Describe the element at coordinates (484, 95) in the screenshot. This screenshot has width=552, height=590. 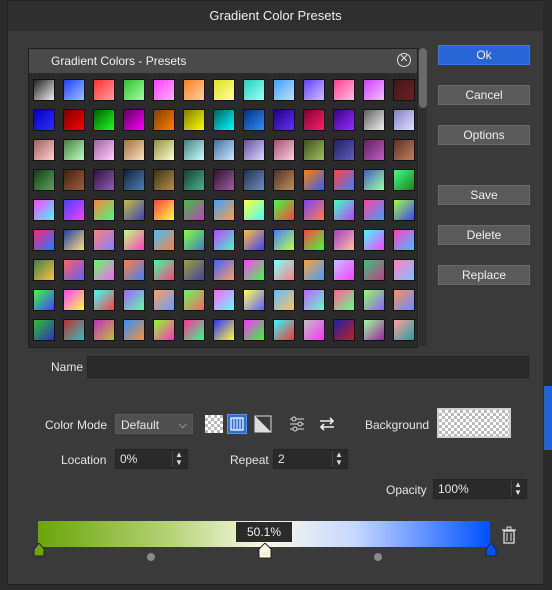
I see `cancel-button: Cancel` at that location.